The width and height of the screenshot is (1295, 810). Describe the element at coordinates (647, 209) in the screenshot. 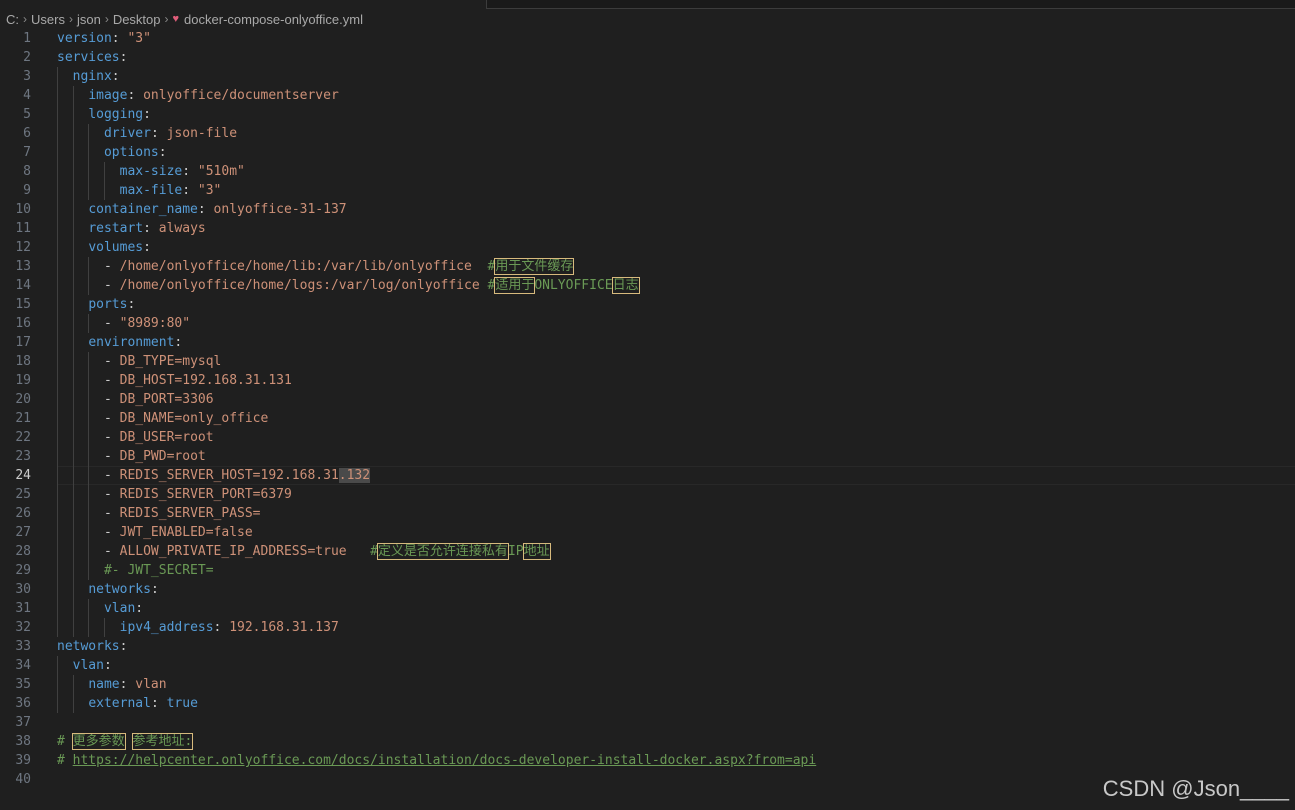

I see `code-line: 10 container_name: onlyoffice-31-137` at that location.